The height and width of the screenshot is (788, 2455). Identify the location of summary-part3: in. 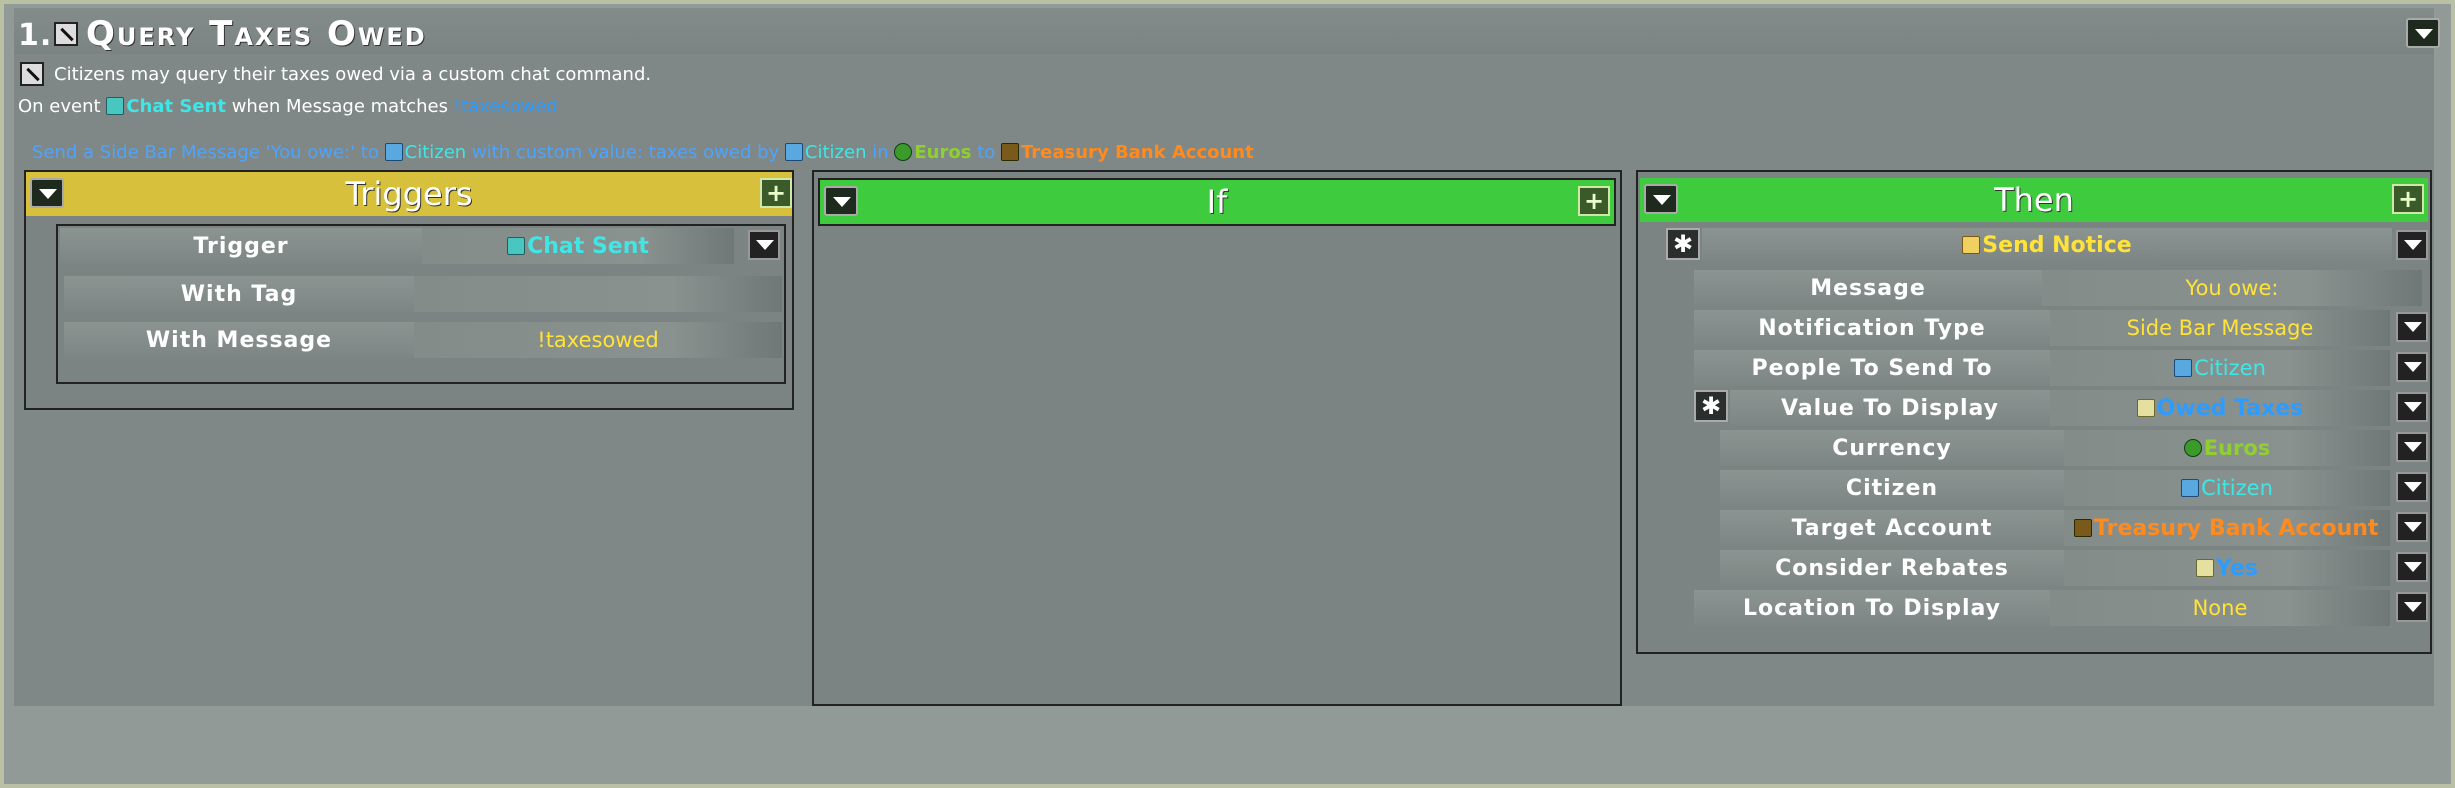
(880, 152).